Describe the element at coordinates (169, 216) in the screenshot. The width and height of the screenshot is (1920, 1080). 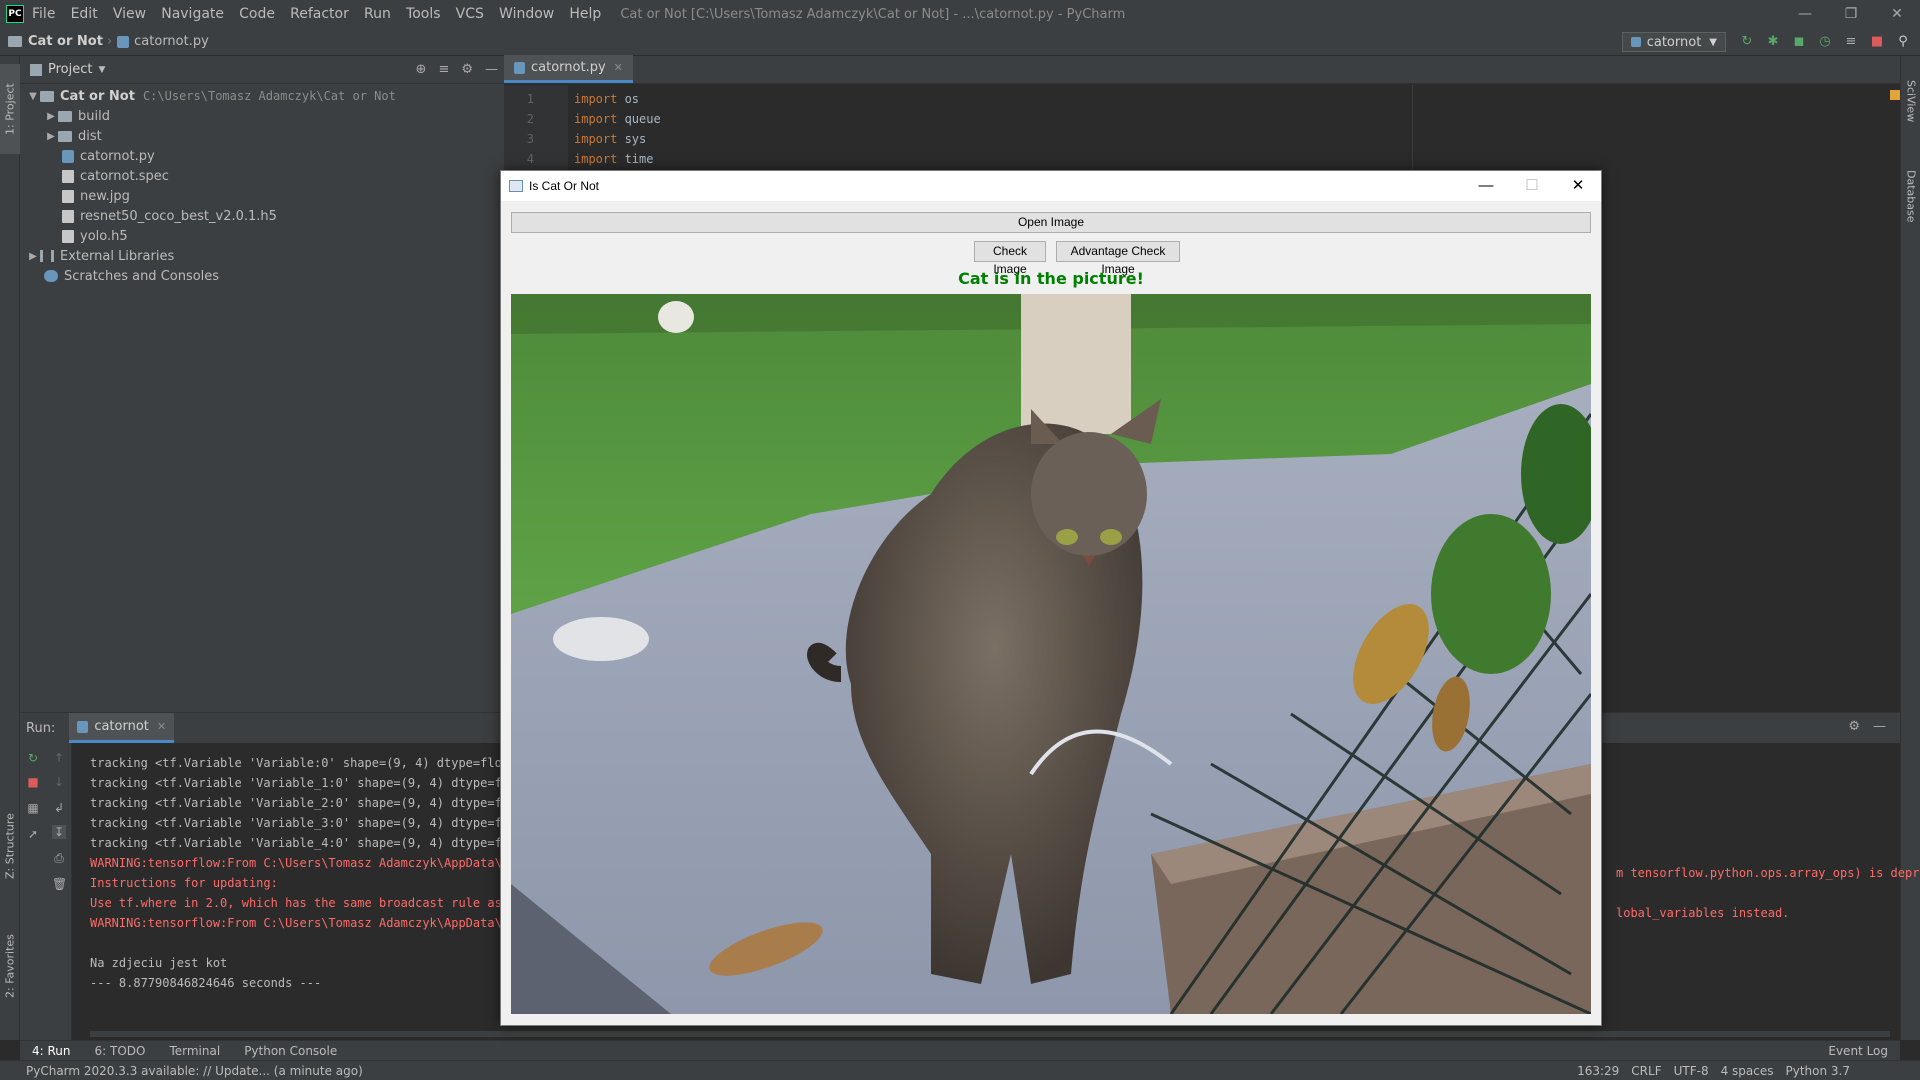
I see `tree-item-resnet-h5: resnet50_coco_best_v2.0.1.h5` at that location.